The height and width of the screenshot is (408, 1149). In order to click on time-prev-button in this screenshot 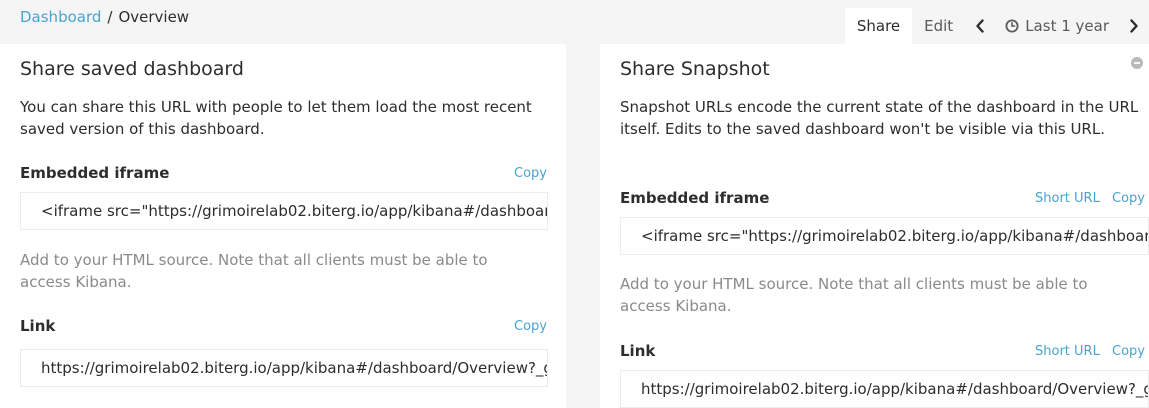, I will do `click(980, 26)`.